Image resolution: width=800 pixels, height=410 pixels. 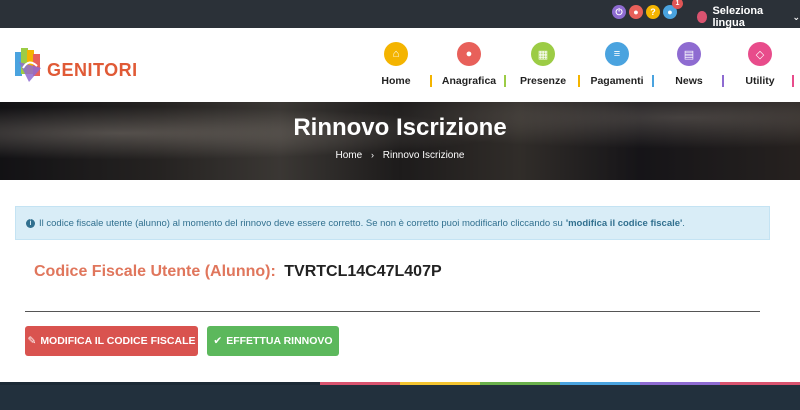 What do you see at coordinates (118, 341) in the screenshot?
I see `edit-button-label: MODIFICA IL CODICE FISCALE` at bounding box center [118, 341].